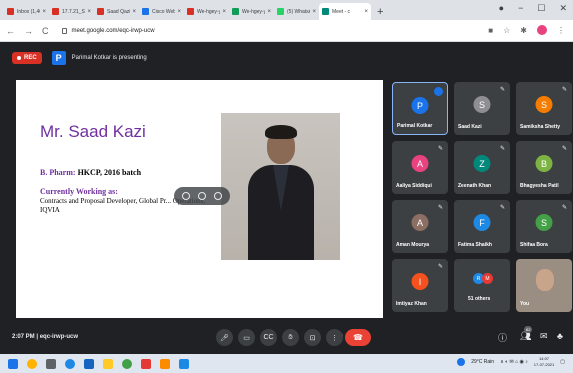  I want to click on url-text: meet.google.com/eqc-irwp-ucw, so click(113, 30).